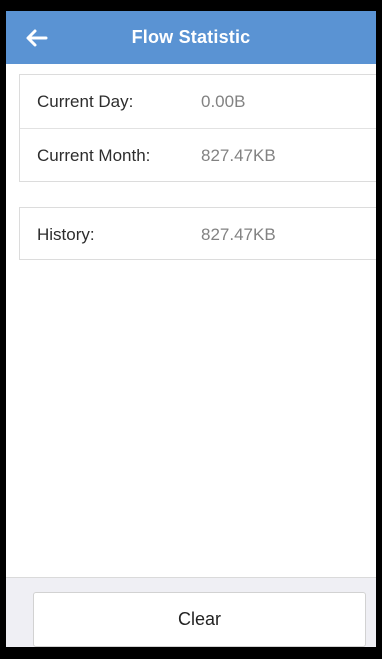 Image resolution: width=382 pixels, height=659 pixels. What do you see at coordinates (198, 101) in the screenshot?
I see `current-day-row: Current Day: 0.00B` at bounding box center [198, 101].